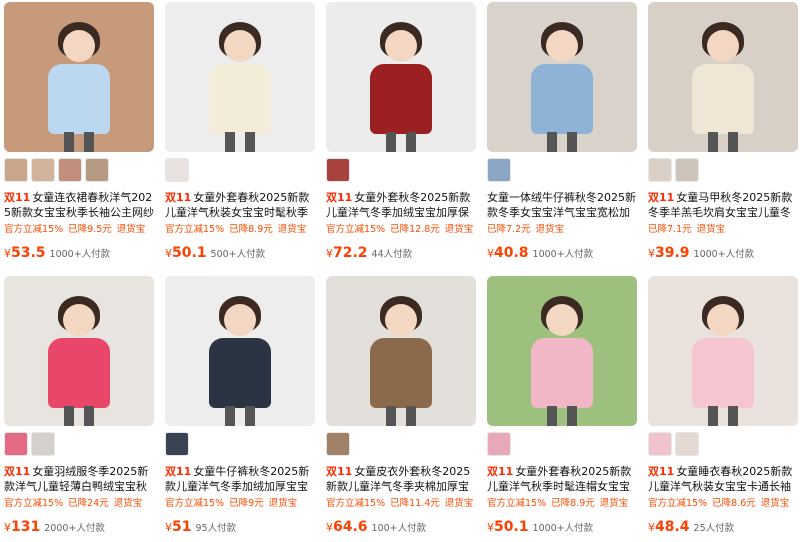 Image resolution: width=800 pixels, height=542 pixels. Describe the element at coordinates (724, 479) in the screenshot. I see `product-title: 双11女童睡衣春秋2025新款儿童洋气秋装女宝宝卡通长袖秋季家` at that location.